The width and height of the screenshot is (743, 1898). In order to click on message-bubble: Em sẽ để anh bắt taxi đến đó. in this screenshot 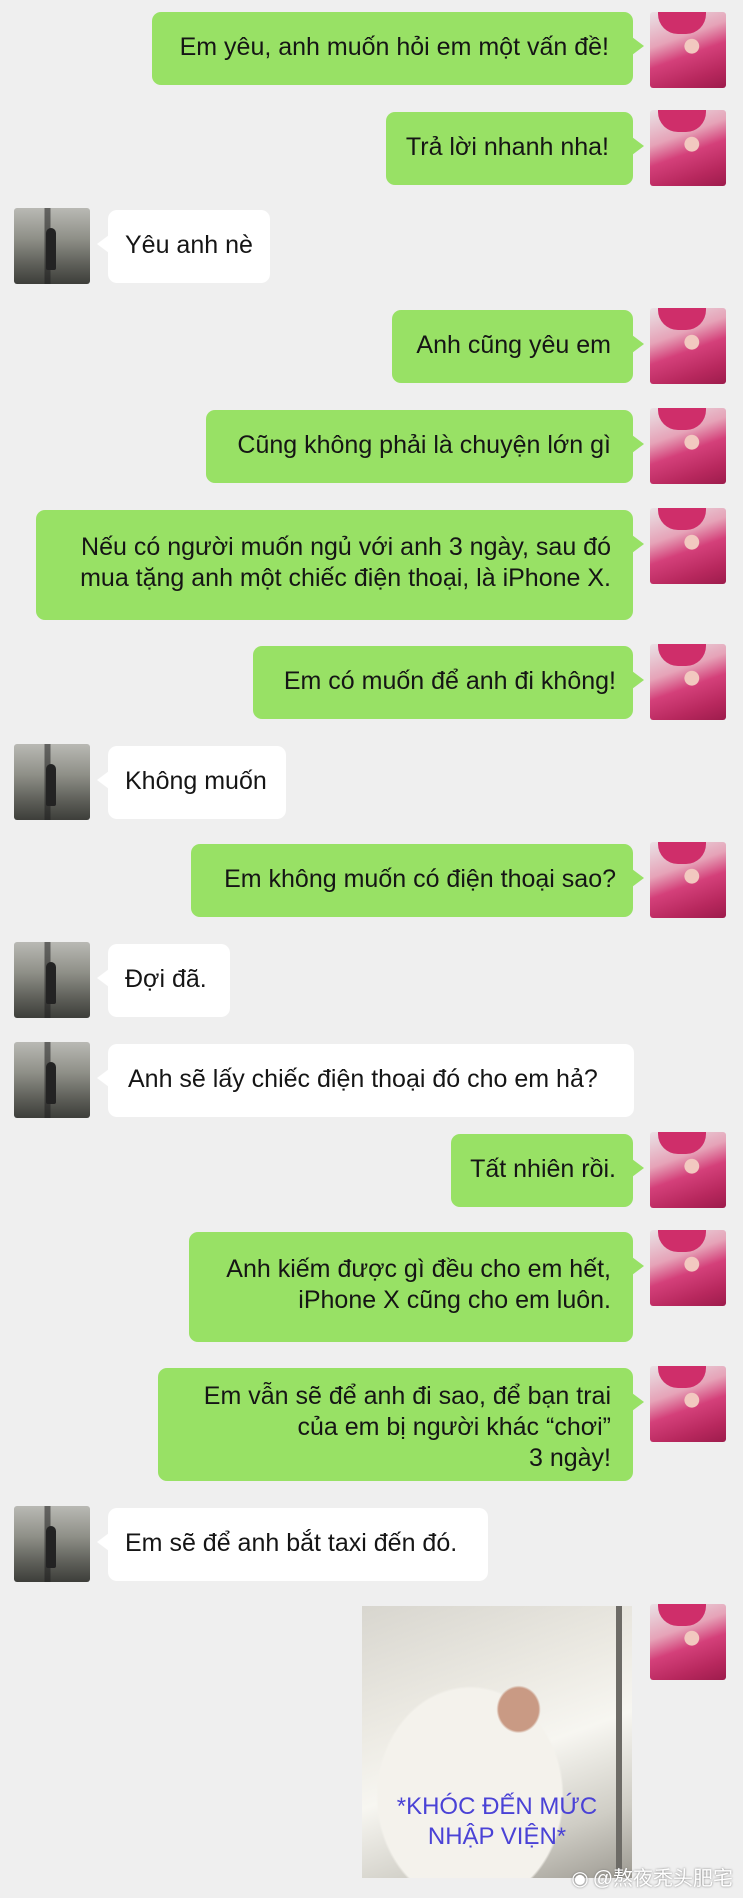, I will do `click(292, 1544)`.